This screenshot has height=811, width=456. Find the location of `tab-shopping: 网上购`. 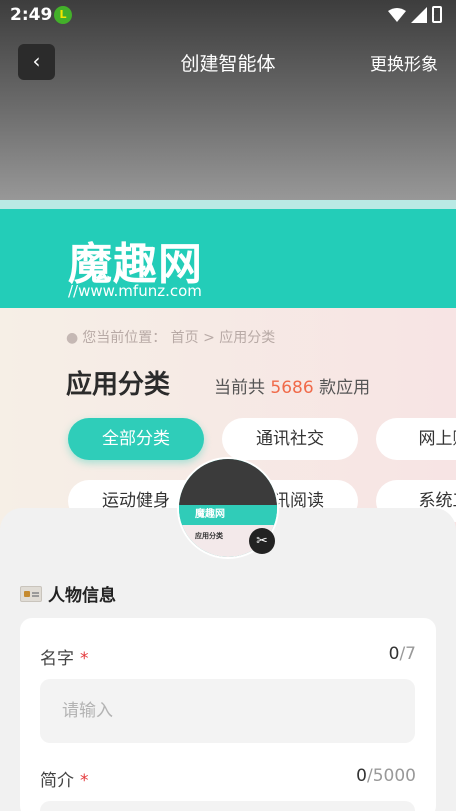

tab-shopping: 网上购 is located at coordinates (416, 439).